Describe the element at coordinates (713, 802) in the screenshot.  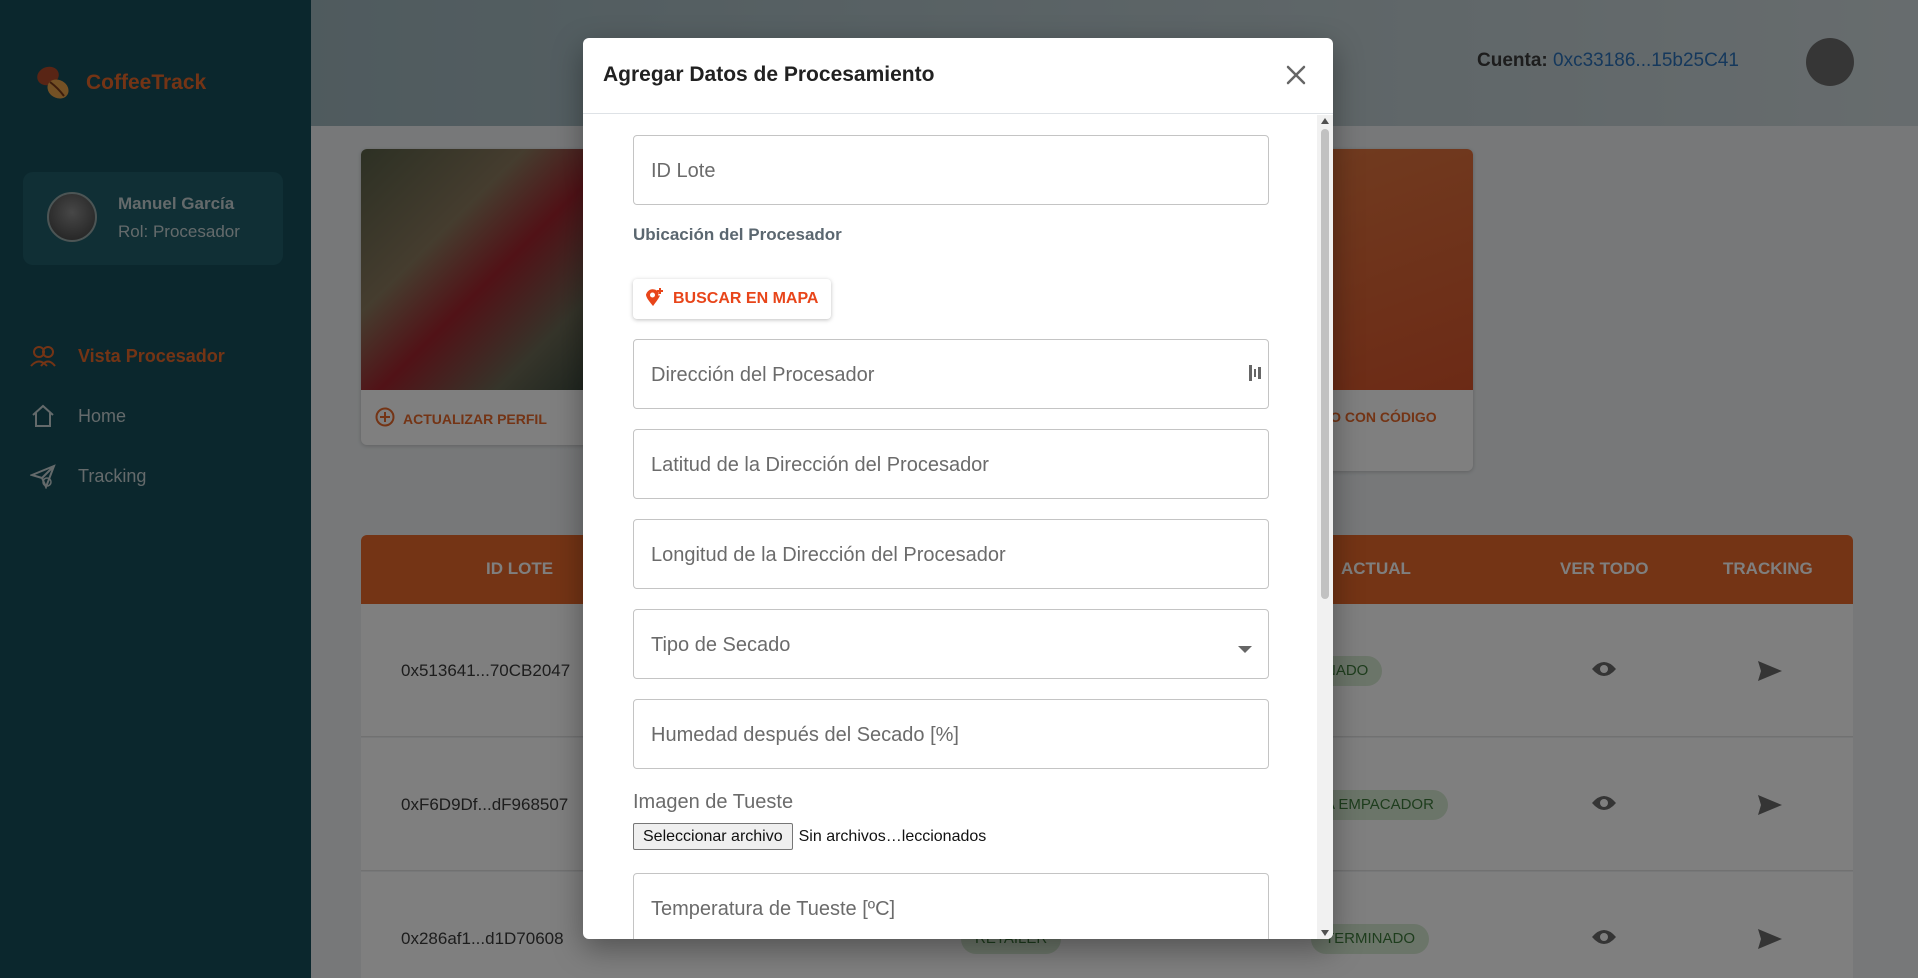
I see `roast-image-label: Imagen de Tueste` at that location.